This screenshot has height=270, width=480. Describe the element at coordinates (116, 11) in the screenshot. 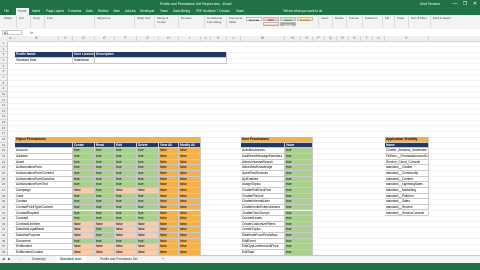

I see `tab-view: View` at that location.